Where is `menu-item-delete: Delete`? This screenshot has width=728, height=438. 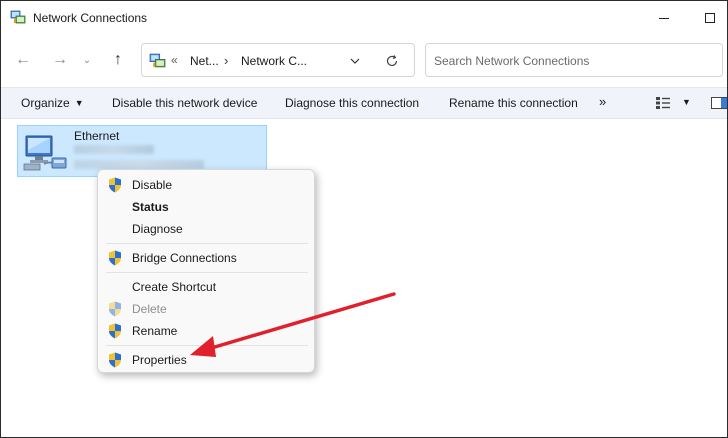
menu-item-delete: Delete is located at coordinates (206, 309).